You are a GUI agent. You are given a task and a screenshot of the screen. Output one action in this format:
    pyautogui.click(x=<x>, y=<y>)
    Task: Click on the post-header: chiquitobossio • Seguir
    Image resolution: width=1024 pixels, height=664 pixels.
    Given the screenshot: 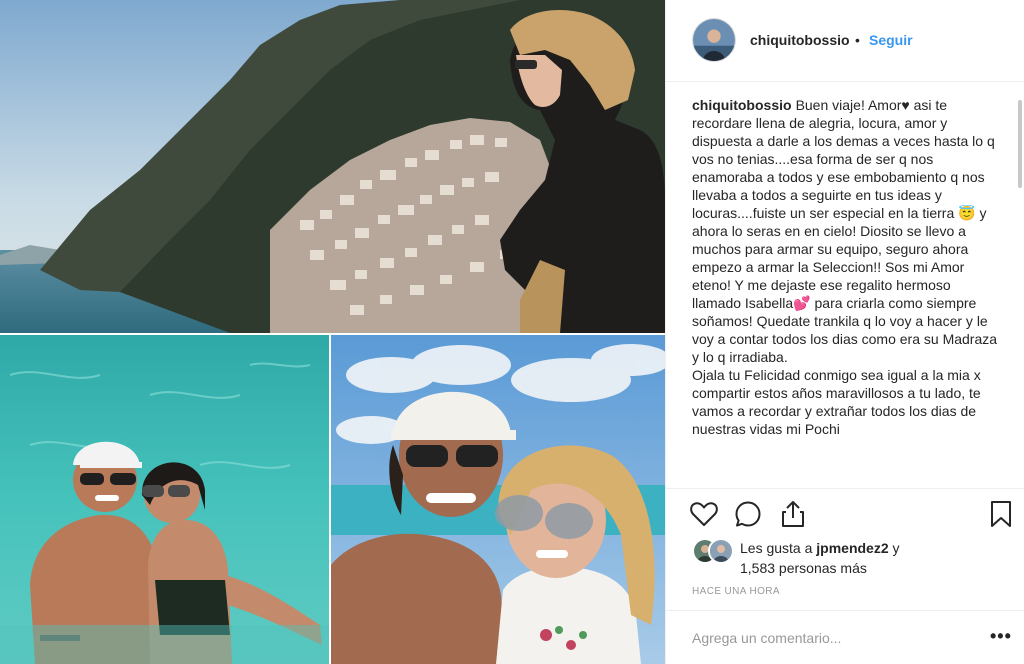 What is the action you would take?
    pyautogui.click(x=845, y=41)
    